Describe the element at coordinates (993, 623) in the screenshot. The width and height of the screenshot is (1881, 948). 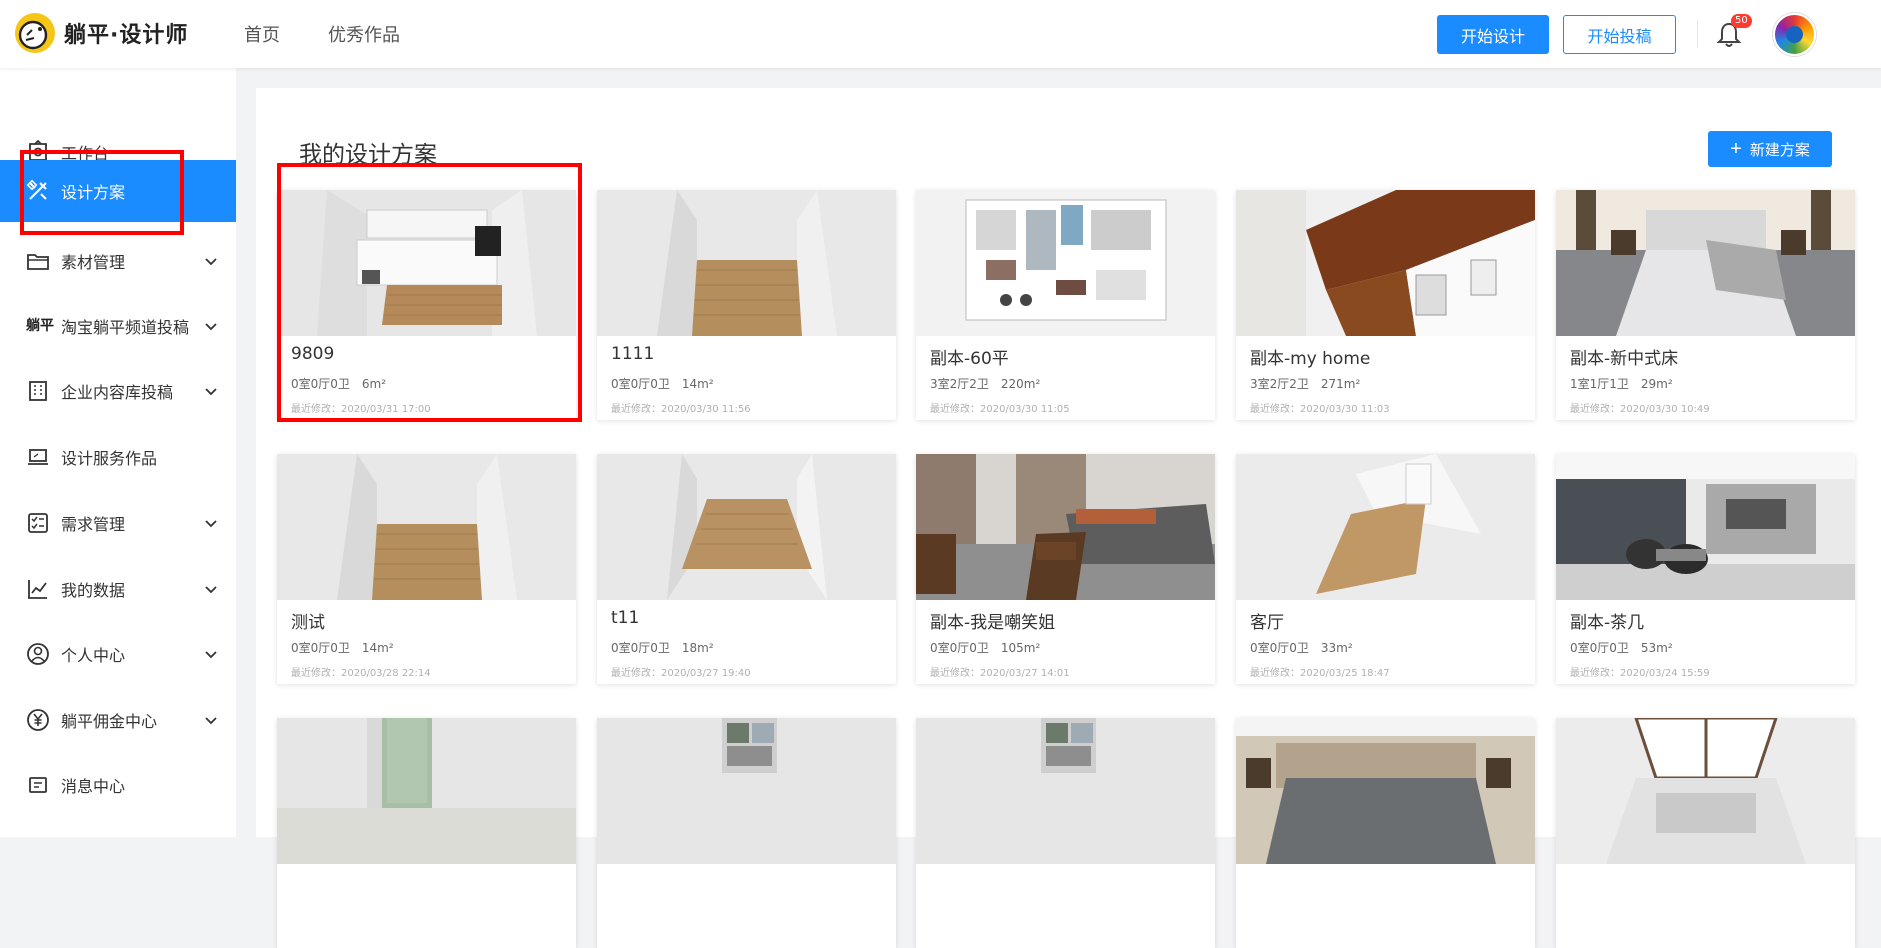
I see `plan-name: 副本-我是嘲笑姐` at that location.